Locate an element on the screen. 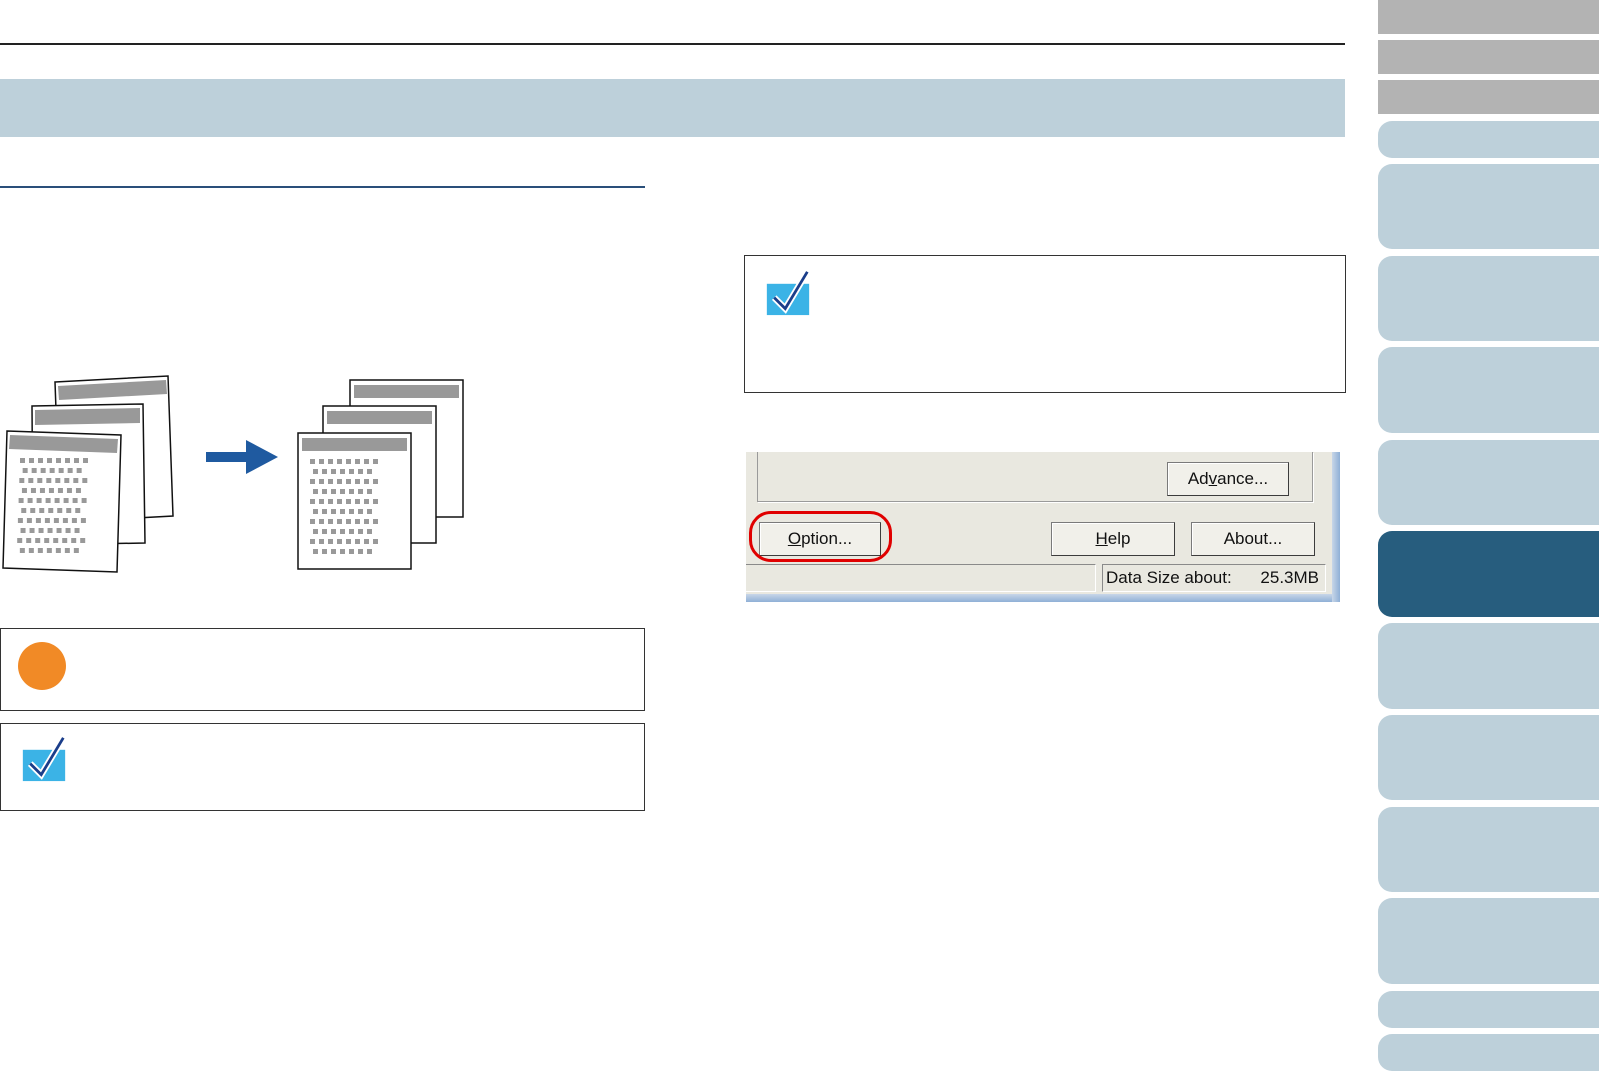  title-band is located at coordinates (672, 108).